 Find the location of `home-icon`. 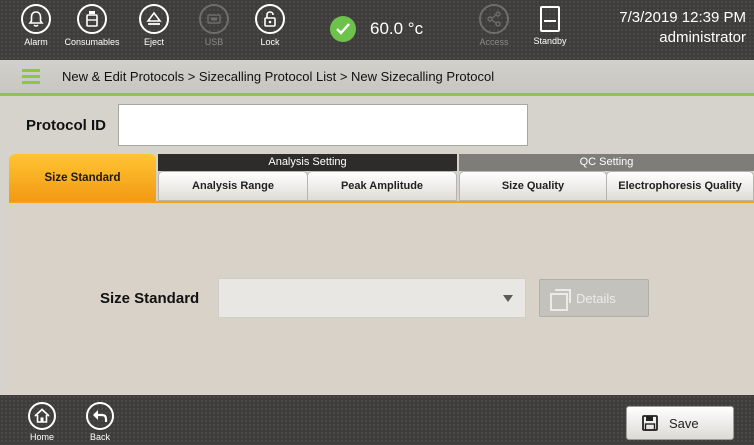

home-icon is located at coordinates (42, 416).